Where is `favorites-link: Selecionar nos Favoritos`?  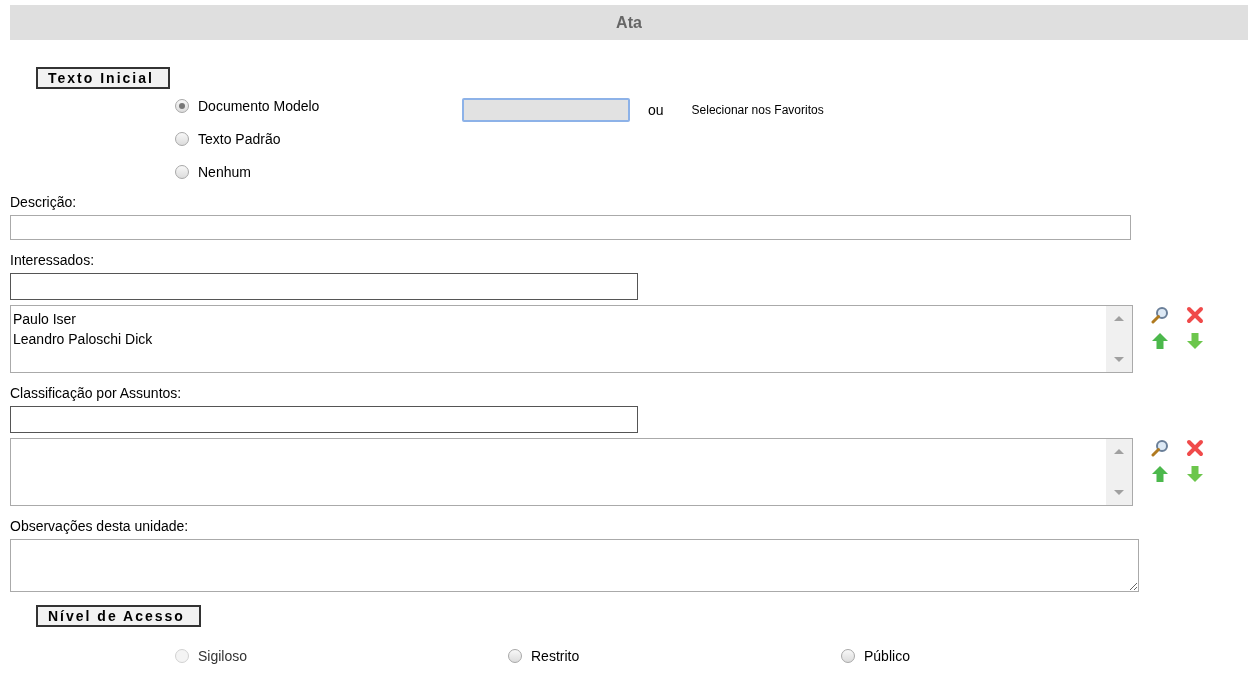
favorites-link: Selecionar nos Favoritos is located at coordinates (757, 110).